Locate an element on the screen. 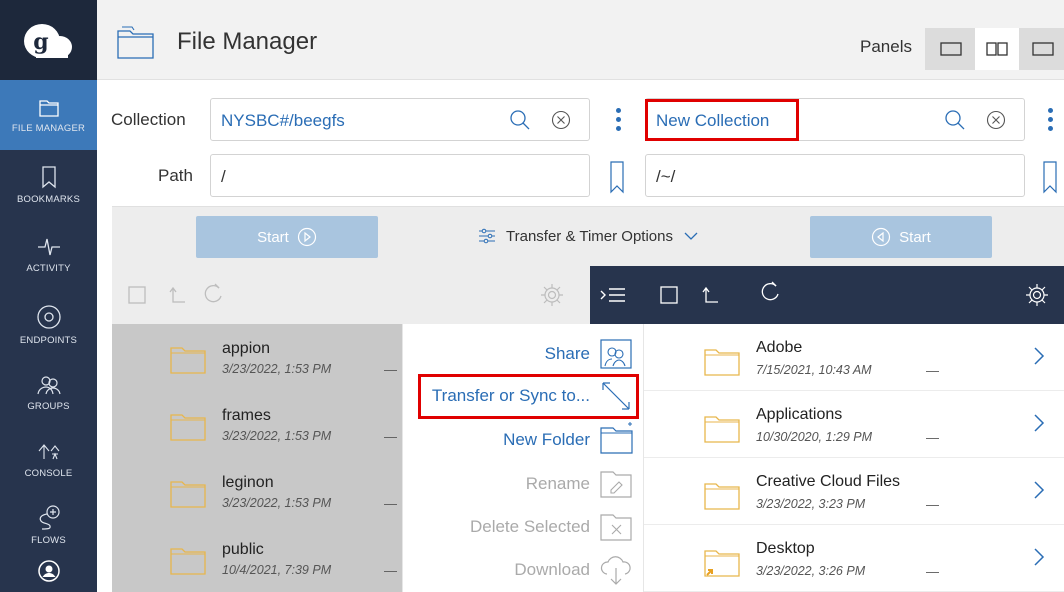 This screenshot has height=592, width=1064. file-manager-icon is located at coordinates (135, 42).